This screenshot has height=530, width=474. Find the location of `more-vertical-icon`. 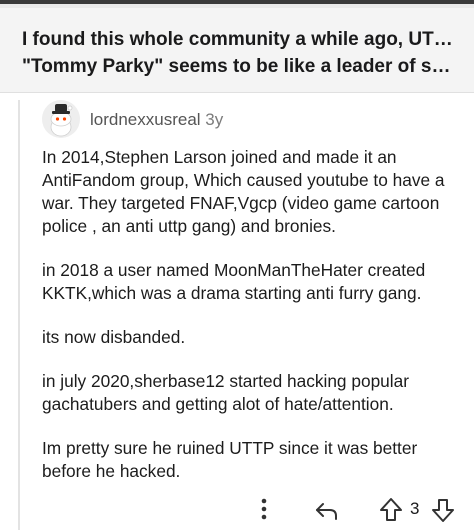

more-vertical-icon is located at coordinates (264, 509).